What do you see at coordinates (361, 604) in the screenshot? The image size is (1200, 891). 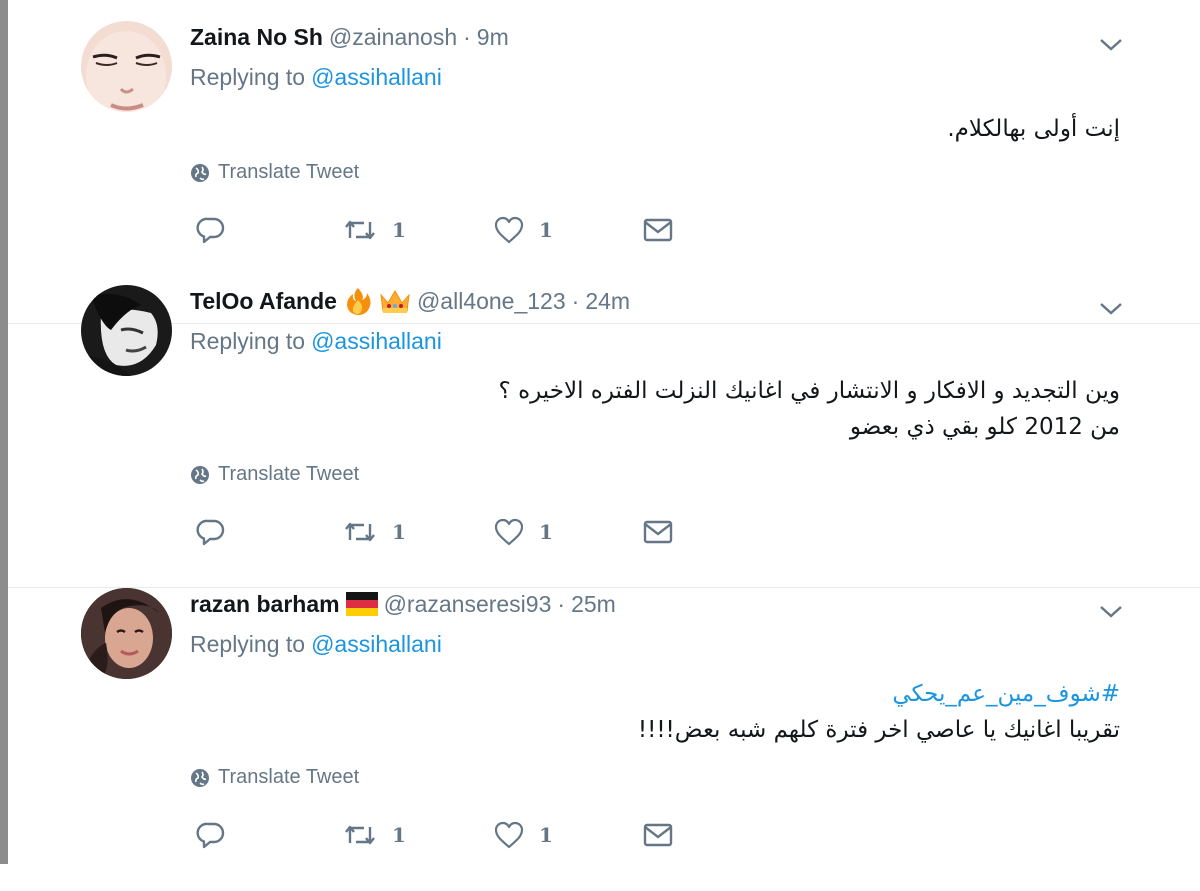 I see `germany-flag-emoji` at bounding box center [361, 604].